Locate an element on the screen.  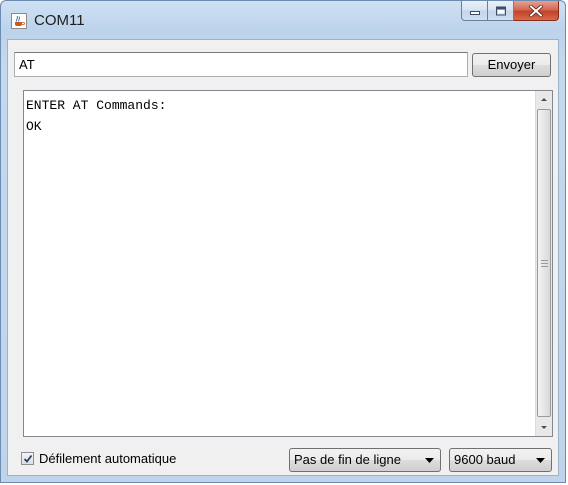
window-title: COM11 is located at coordinates (59, 20).